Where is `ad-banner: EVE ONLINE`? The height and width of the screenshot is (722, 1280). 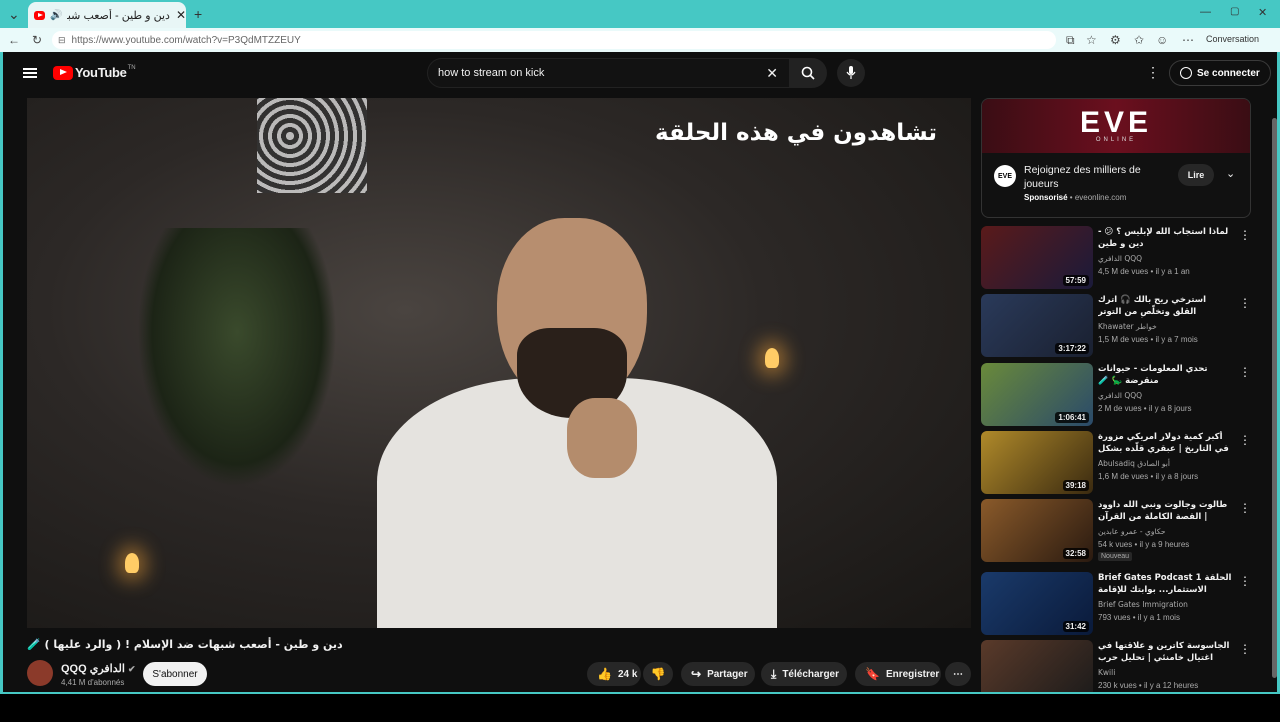 ad-banner: EVE ONLINE is located at coordinates (1116, 126).